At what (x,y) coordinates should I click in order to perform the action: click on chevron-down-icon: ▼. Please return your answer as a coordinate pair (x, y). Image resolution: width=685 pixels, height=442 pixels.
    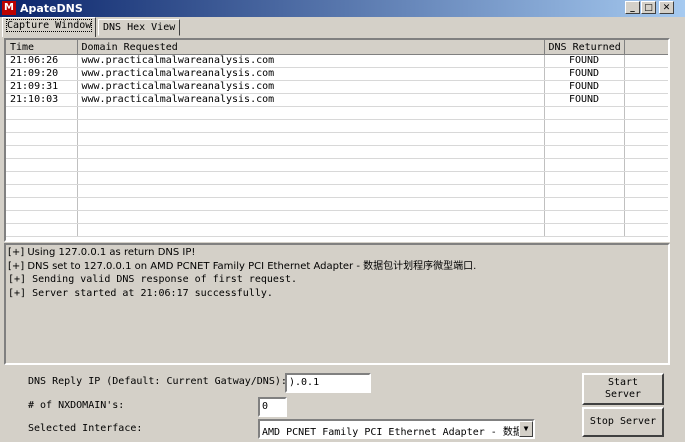
    Looking at the image, I should click on (526, 429).